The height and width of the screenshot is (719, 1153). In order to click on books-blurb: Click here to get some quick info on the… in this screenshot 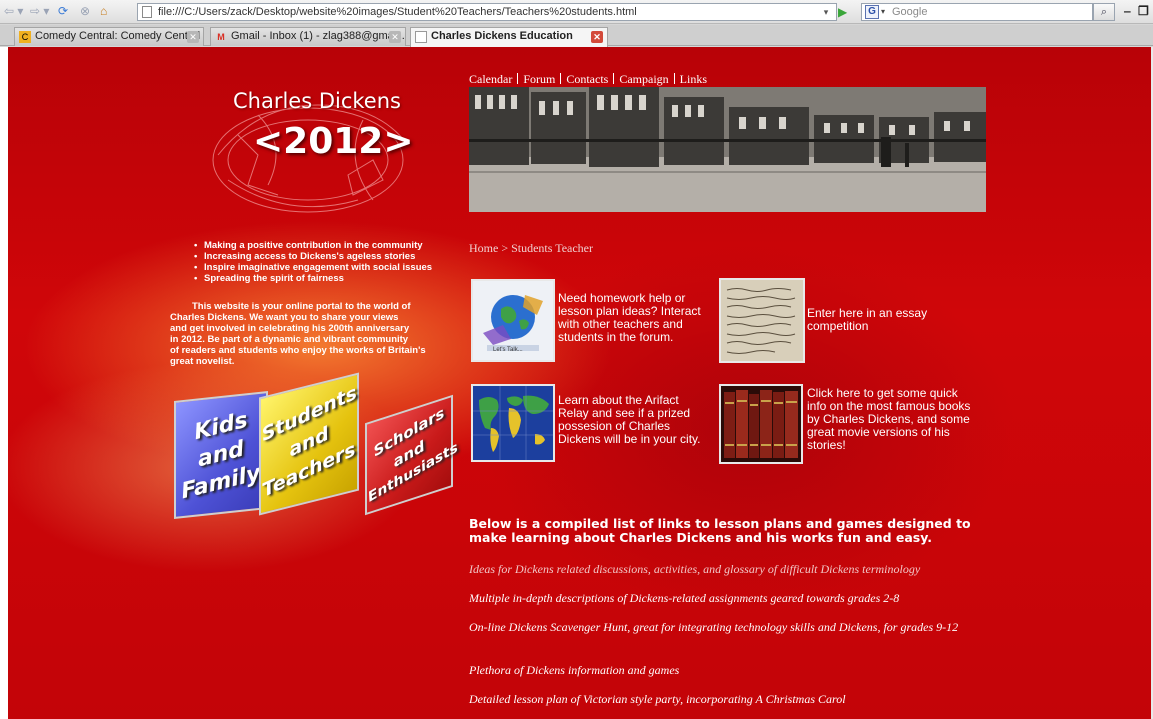, I will do `click(893, 419)`.